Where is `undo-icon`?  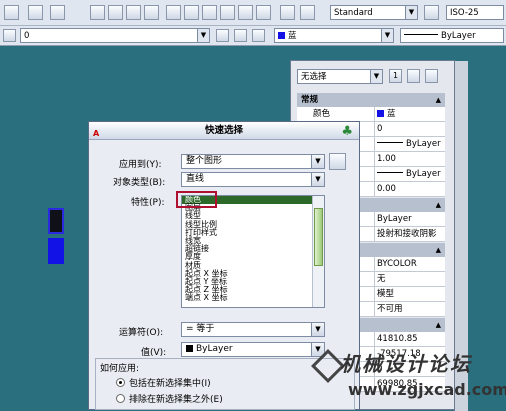 undo-icon is located at coordinates (35, 12).